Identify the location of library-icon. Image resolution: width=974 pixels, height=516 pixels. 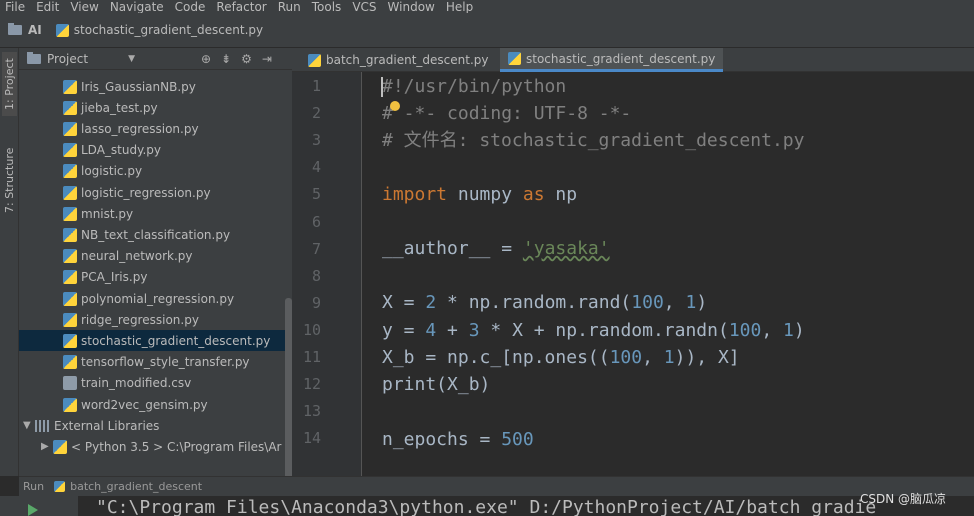
(42, 425).